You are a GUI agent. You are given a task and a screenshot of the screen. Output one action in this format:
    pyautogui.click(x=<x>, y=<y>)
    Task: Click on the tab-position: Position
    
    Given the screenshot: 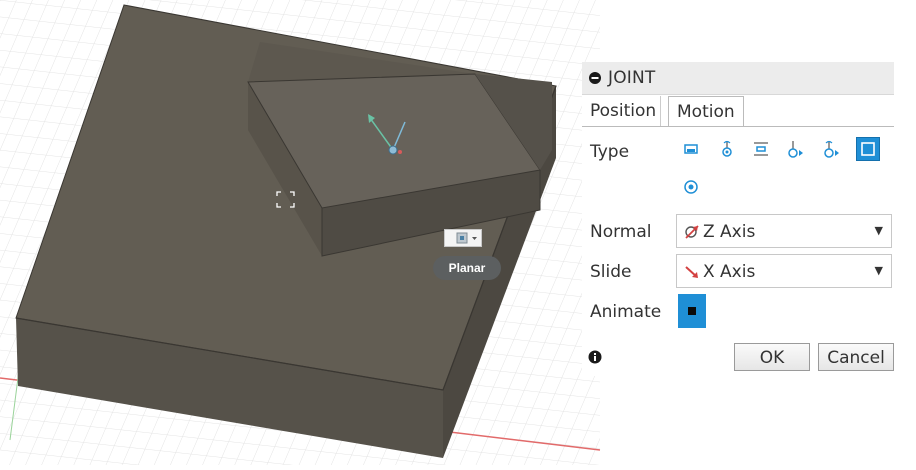 What is the action you would take?
    pyautogui.click(x=624, y=111)
    